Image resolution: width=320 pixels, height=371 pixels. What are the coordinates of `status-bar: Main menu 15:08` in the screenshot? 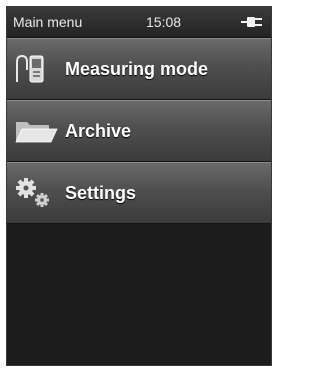 It's located at (139, 22).